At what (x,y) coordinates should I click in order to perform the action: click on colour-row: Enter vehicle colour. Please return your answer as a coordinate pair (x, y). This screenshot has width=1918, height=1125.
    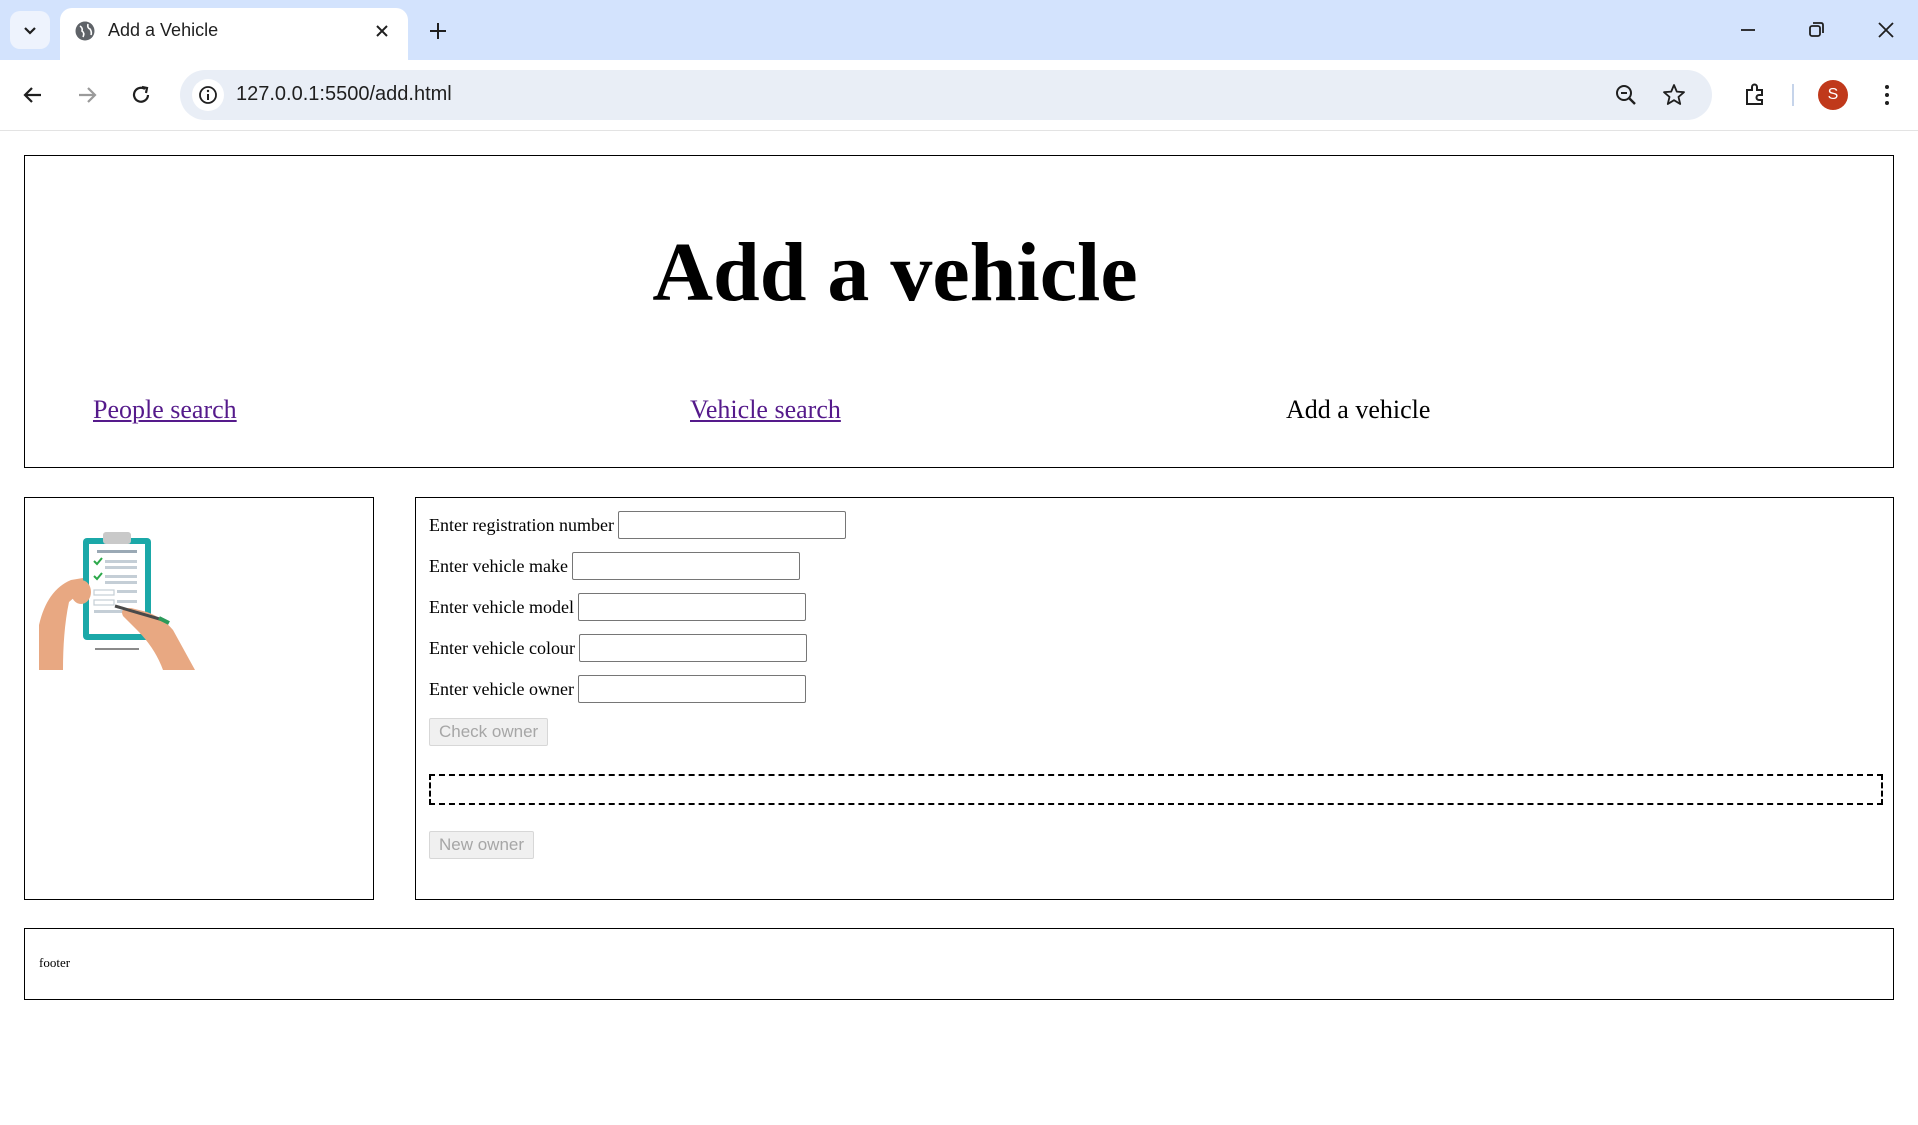
    Looking at the image, I should click on (618, 648).